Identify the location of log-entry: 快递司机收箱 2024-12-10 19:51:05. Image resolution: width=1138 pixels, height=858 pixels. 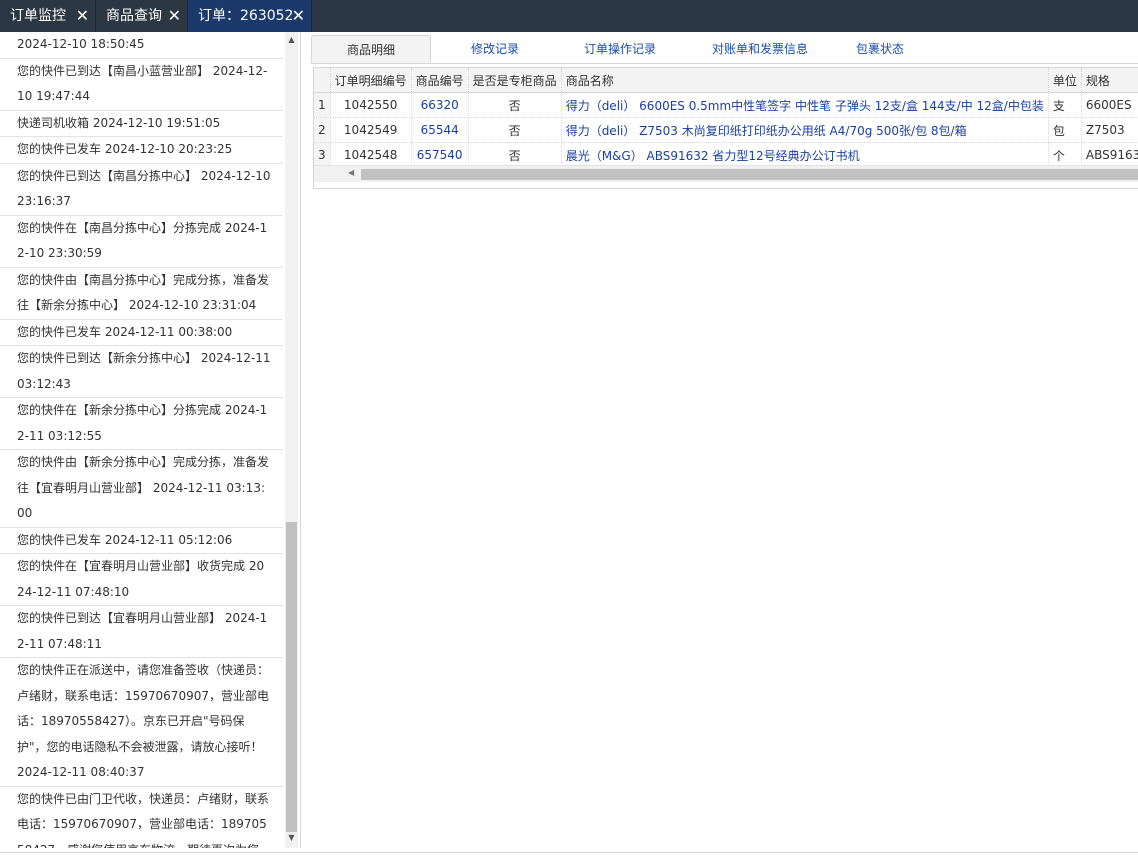
(141, 124).